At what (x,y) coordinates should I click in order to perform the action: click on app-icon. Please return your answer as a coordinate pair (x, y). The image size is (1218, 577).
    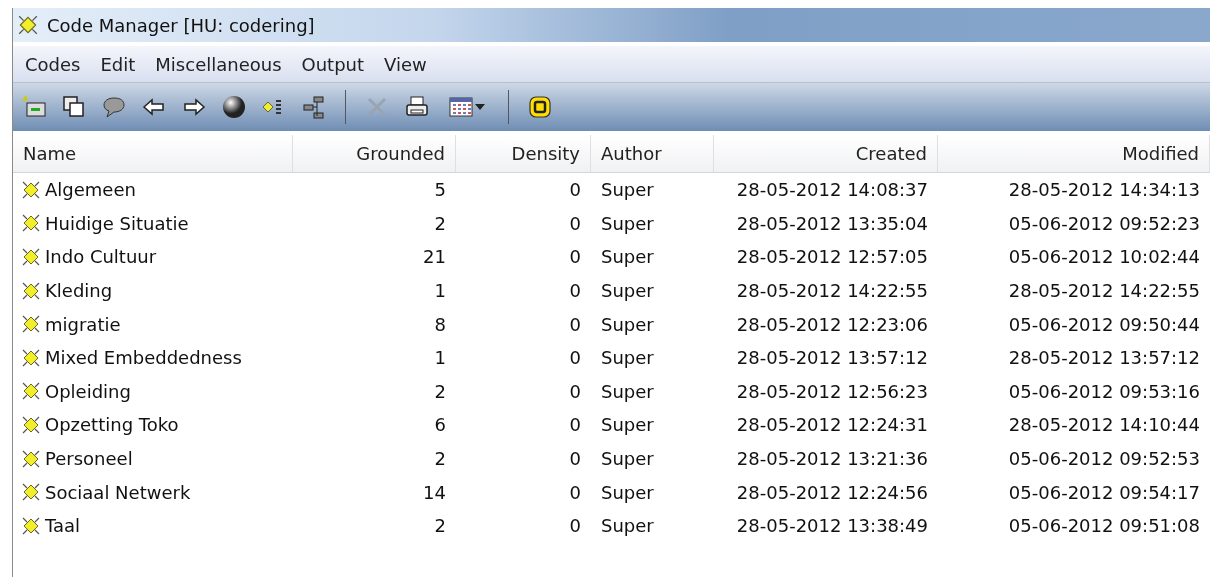
    Looking at the image, I should click on (28, 25).